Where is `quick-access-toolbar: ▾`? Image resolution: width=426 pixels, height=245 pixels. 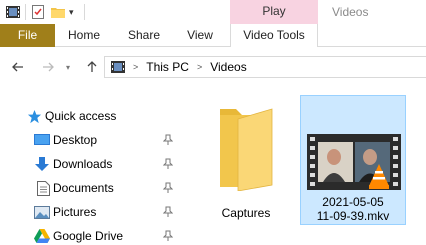
quick-access-toolbar: ▾ is located at coordinates (45, 12).